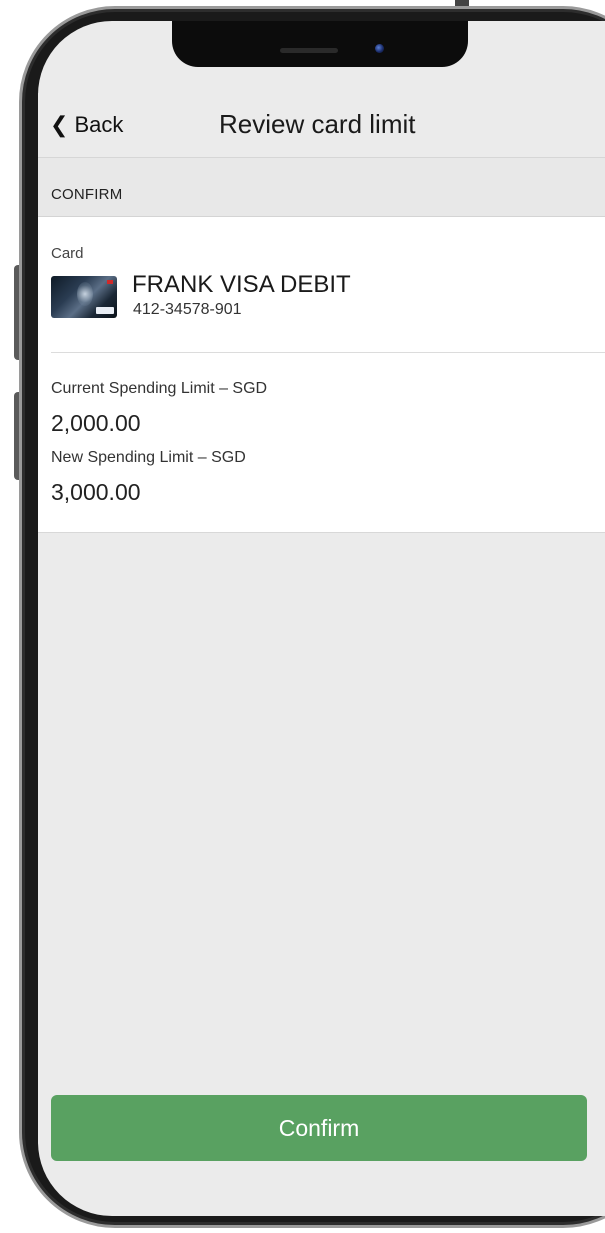  I want to click on confirm-button: Confirm, so click(319, 1128).